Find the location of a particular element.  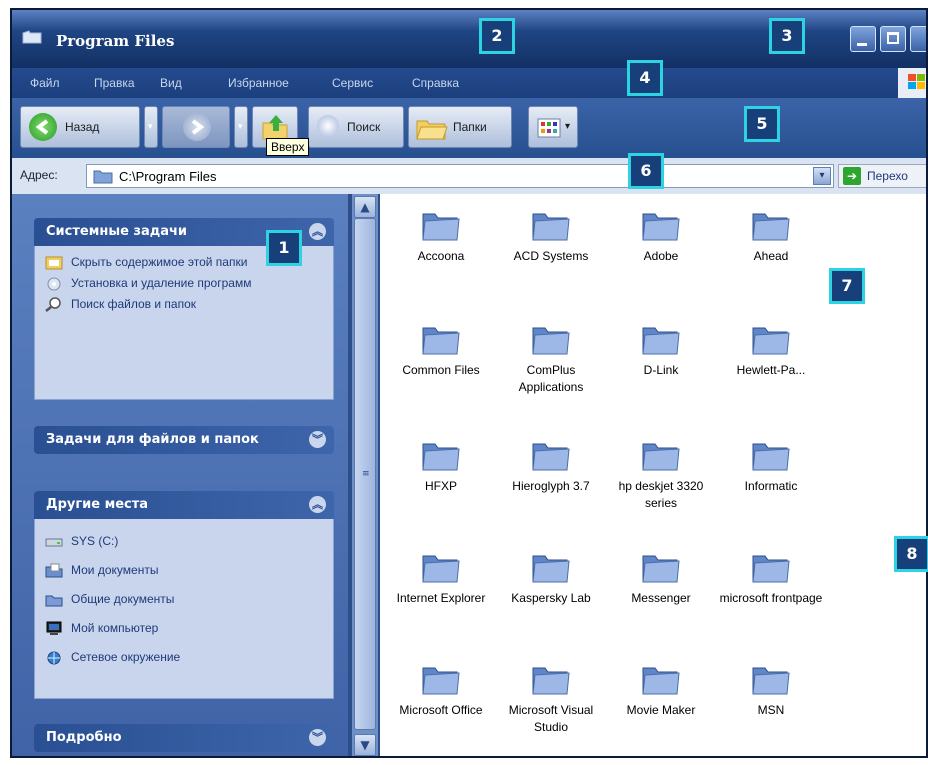

cd-install-icon is located at coordinates (54, 284).